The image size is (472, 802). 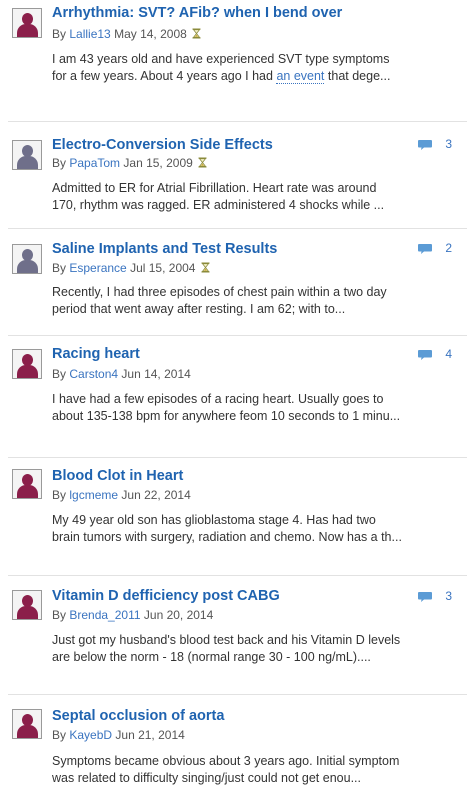 What do you see at coordinates (93, 495) in the screenshot?
I see `username-link: lgcmeme` at bounding box center [93, 495].